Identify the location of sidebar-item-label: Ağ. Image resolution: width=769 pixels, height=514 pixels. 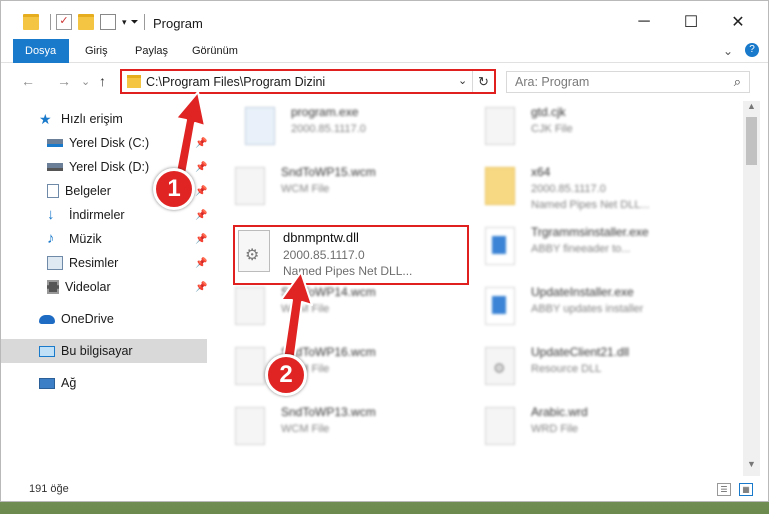
(69, 383).